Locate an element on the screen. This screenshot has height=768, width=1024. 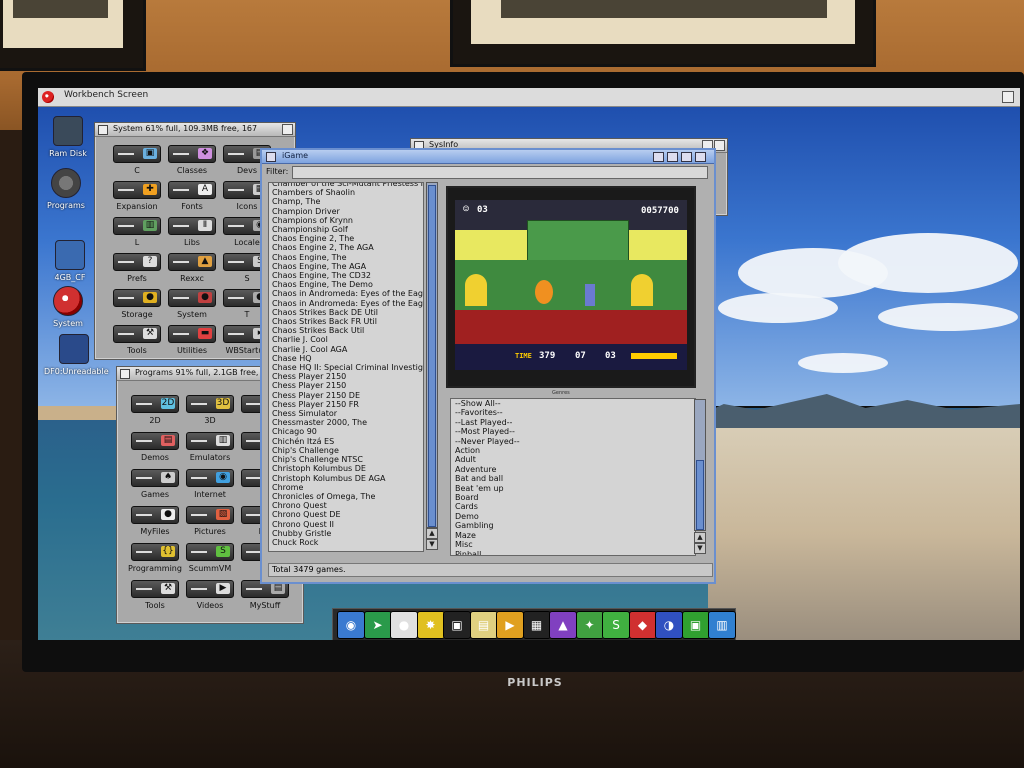
drawer-emulators: ▥ Emulators is located at coordinates (210, 447).